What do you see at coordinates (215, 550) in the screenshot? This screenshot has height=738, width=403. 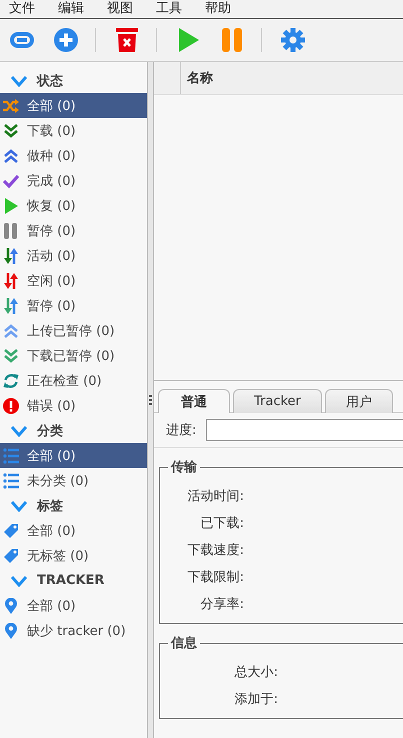 I see `field-label: 下载速度:` at bounding box center [215, 550].